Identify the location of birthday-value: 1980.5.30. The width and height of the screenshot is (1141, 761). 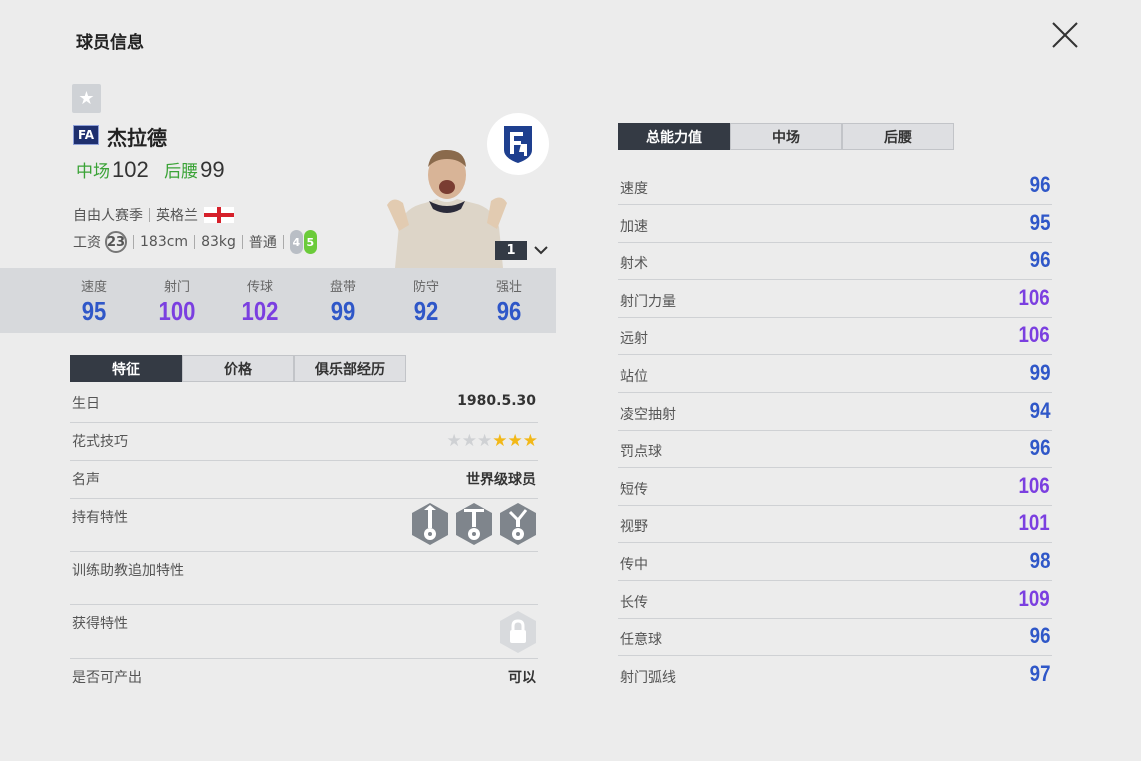
(496, 401).